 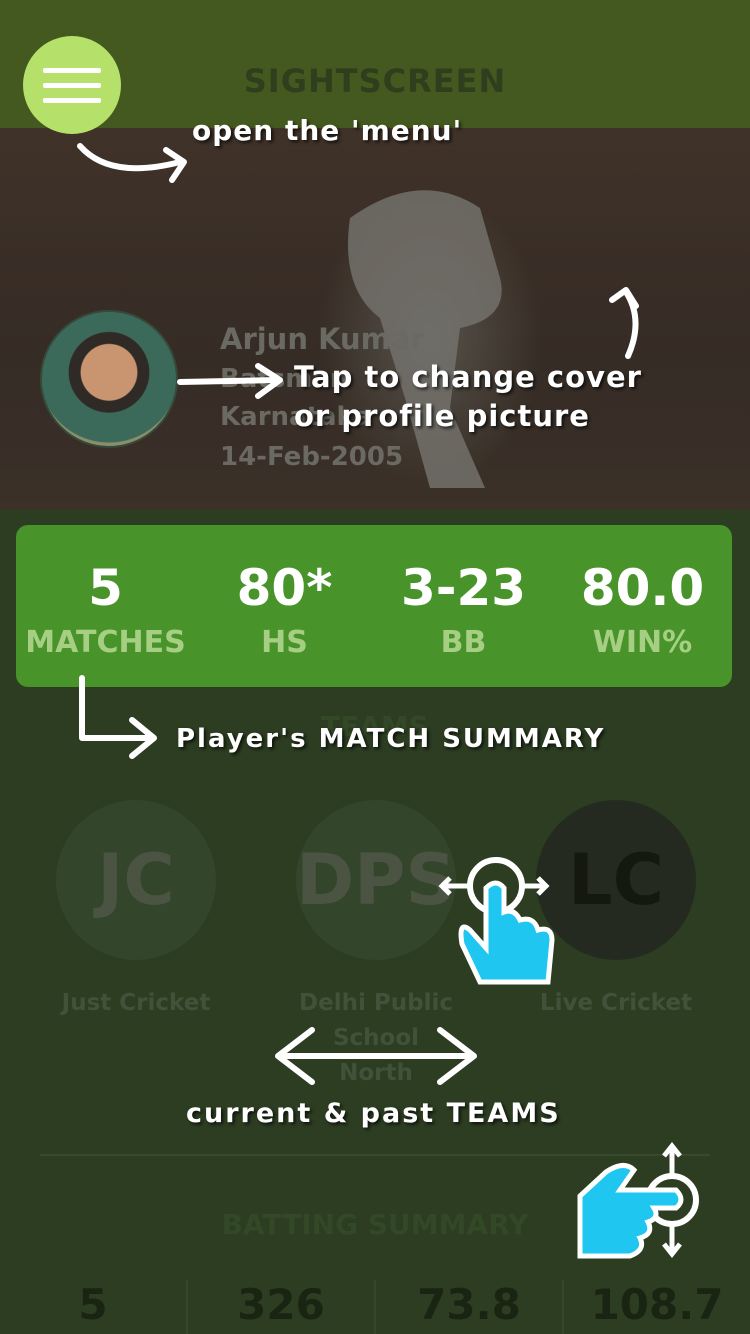 What do you see at coordinates (375, 1155) in the screenshot?
I see `section-divider` at bounding box center [375, 1155].